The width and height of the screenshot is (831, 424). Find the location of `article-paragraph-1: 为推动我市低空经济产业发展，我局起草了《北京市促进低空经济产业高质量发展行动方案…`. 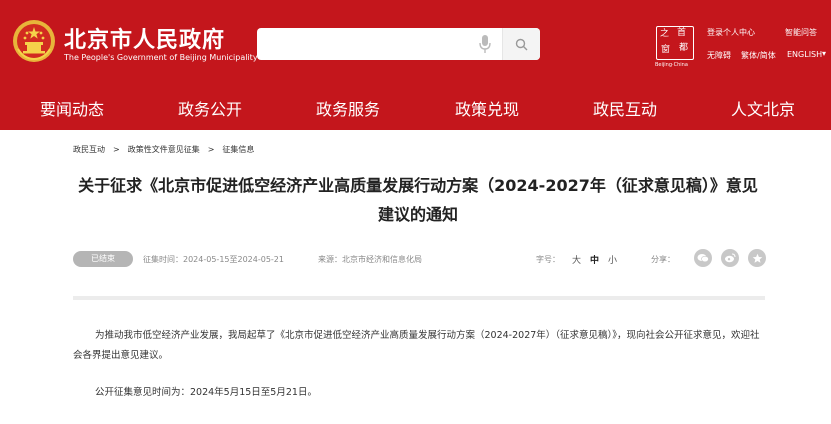

article-paragraph-1: 为推动我市低空经济产业发展，我局起草了《北京市促进低空经济产业高质量发展行动方案… is located at coordinates (416, 345).